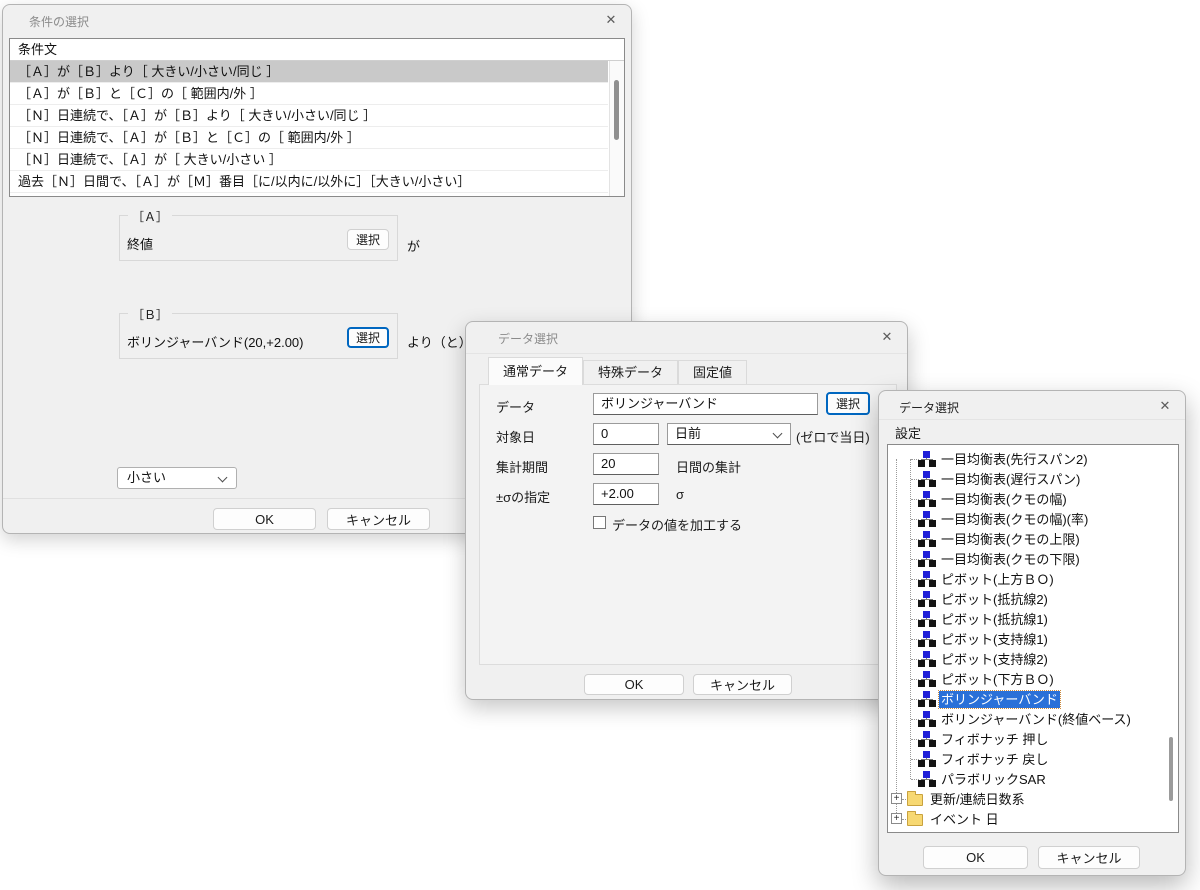  Describe the element at coordinates (964, 819) in the screenshot. I see `tree-item-label: イベント 日` at that location.